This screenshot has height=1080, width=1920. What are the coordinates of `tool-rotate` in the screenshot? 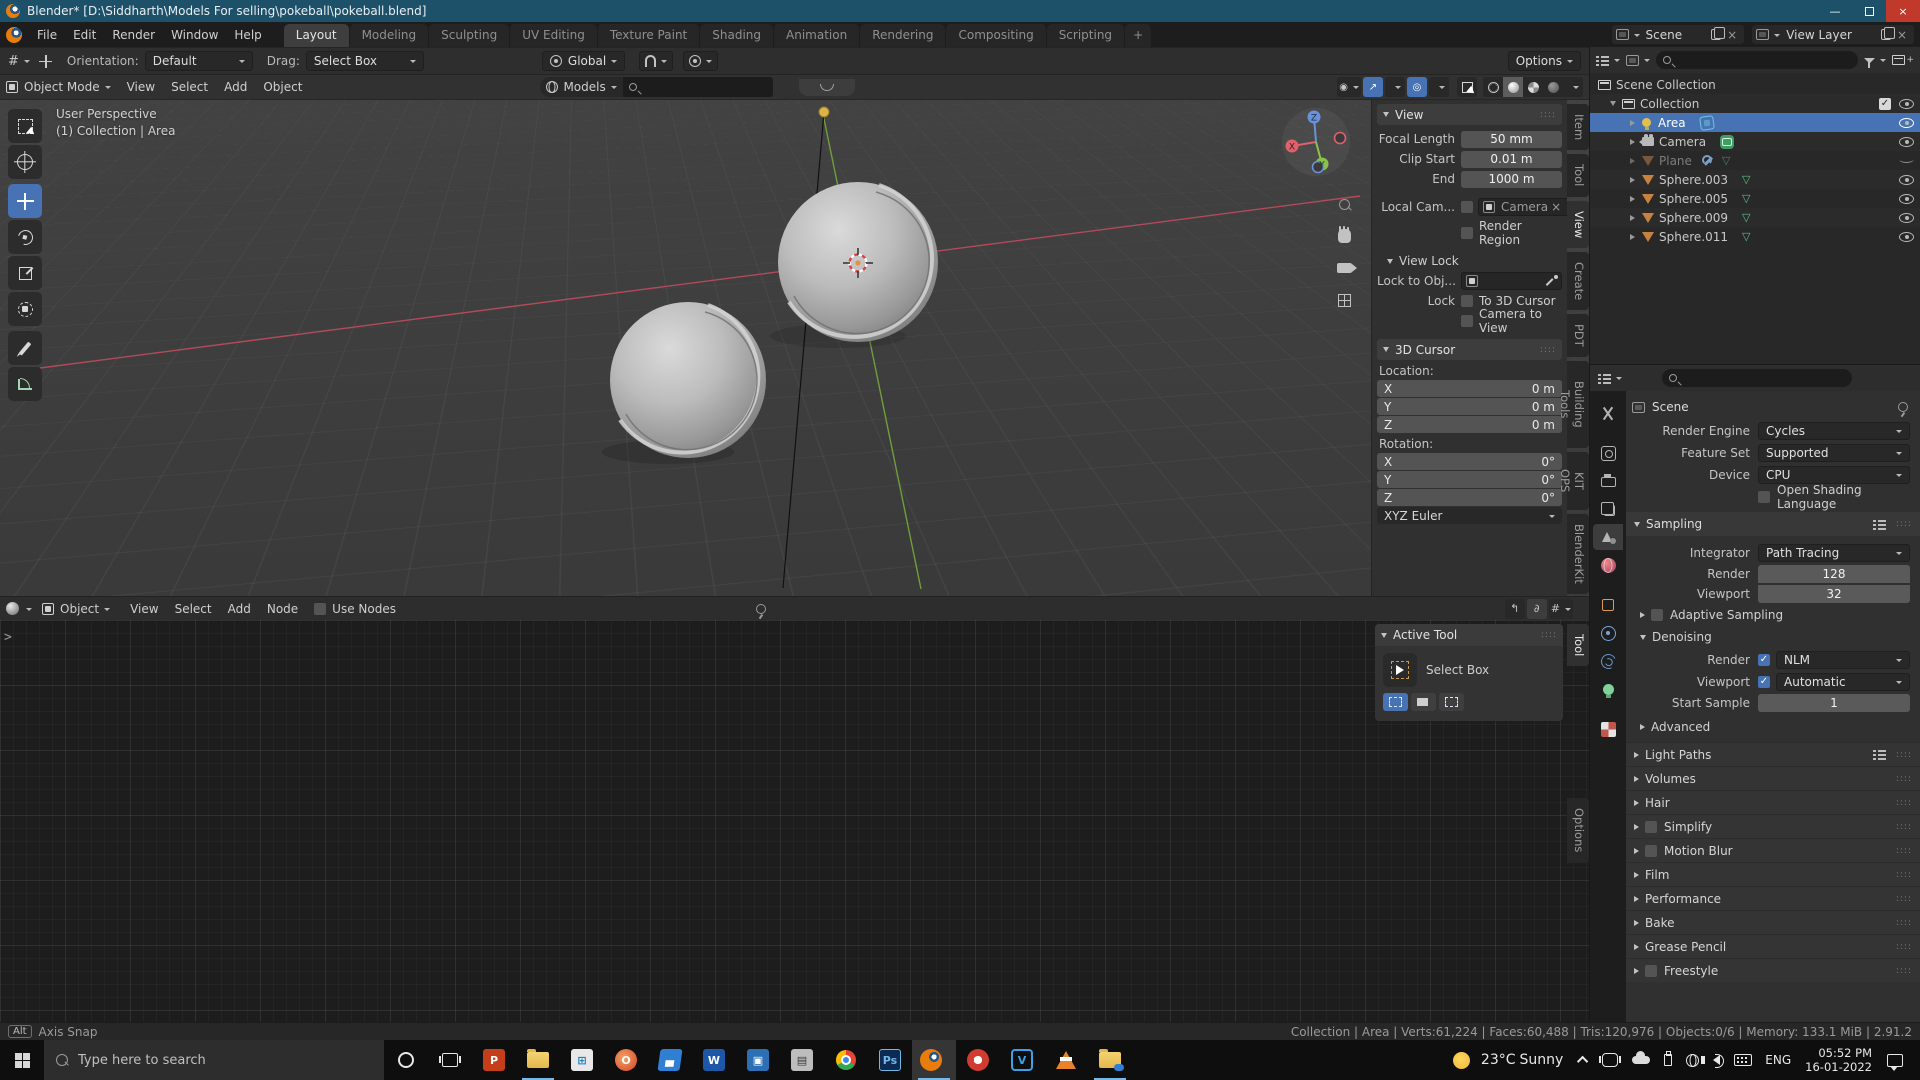 It's located at (25, 237).